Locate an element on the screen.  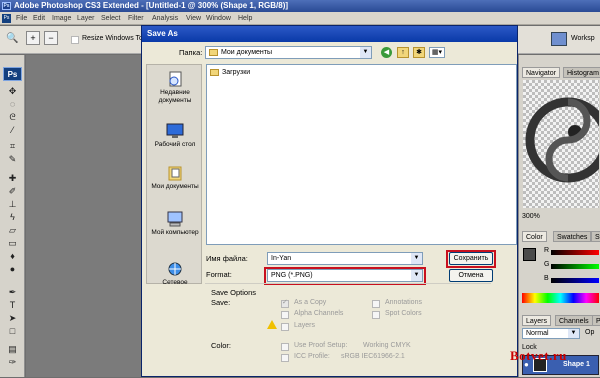
pen-tool-icon: ✒ is located at coordinates (12, 292).